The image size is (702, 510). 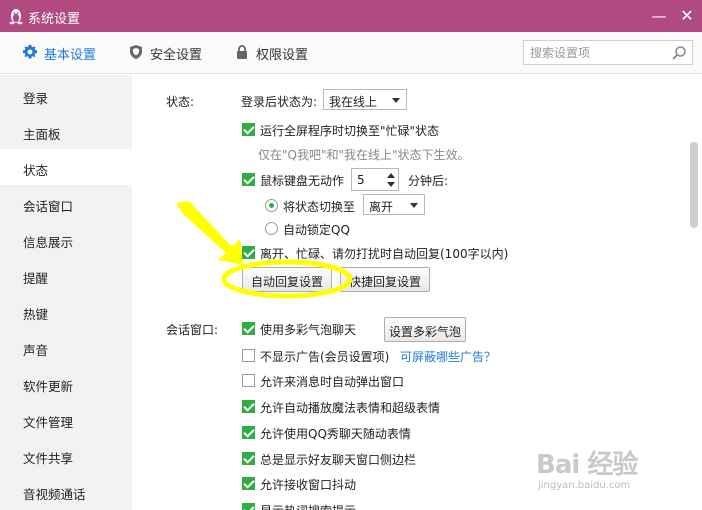 I want to click on quick-reply-settings-button: 快捷回复设置, so click(x=385, y=279).